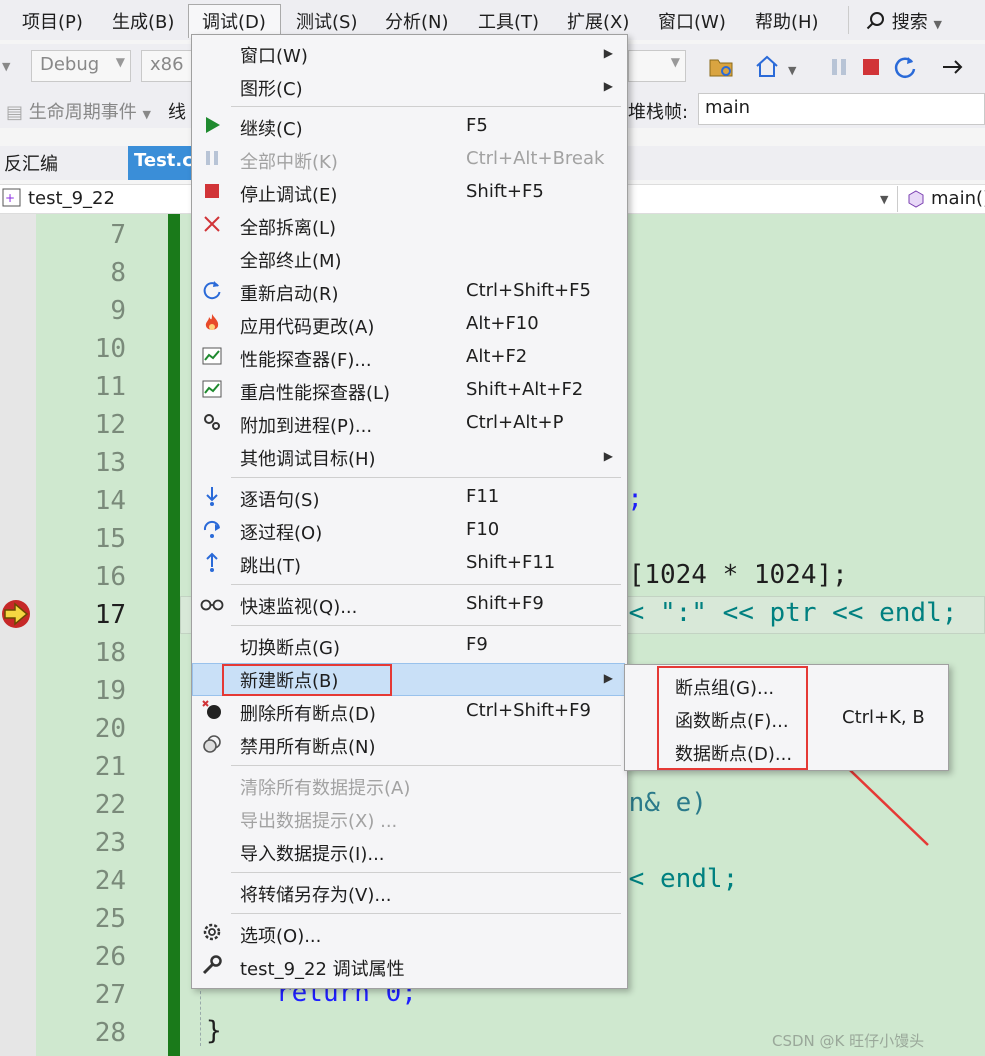 The image size is (985, 1056). I want to click on menu-window: 窗口(W), so click(692, 21).